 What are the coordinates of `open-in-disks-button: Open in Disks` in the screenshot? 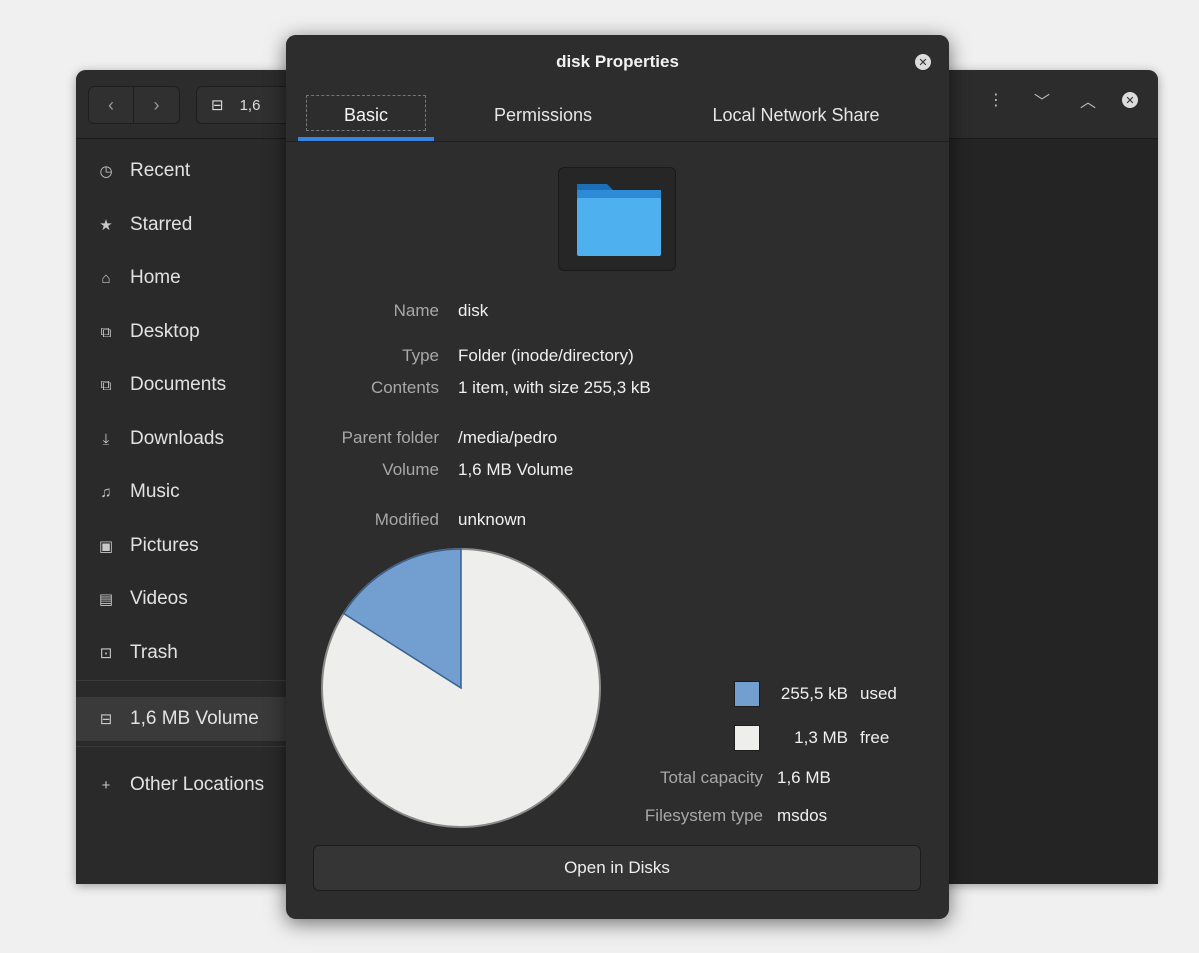 It's located at (617, 868).